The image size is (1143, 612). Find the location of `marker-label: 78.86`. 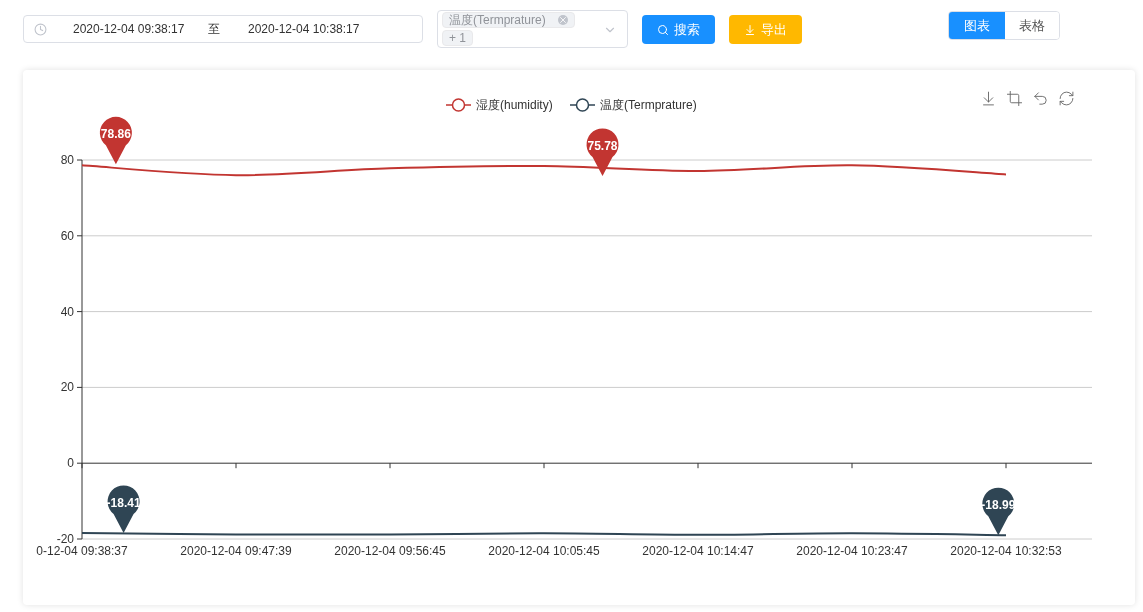

marker-label: 78.86 is located at coordinates (115, 134).